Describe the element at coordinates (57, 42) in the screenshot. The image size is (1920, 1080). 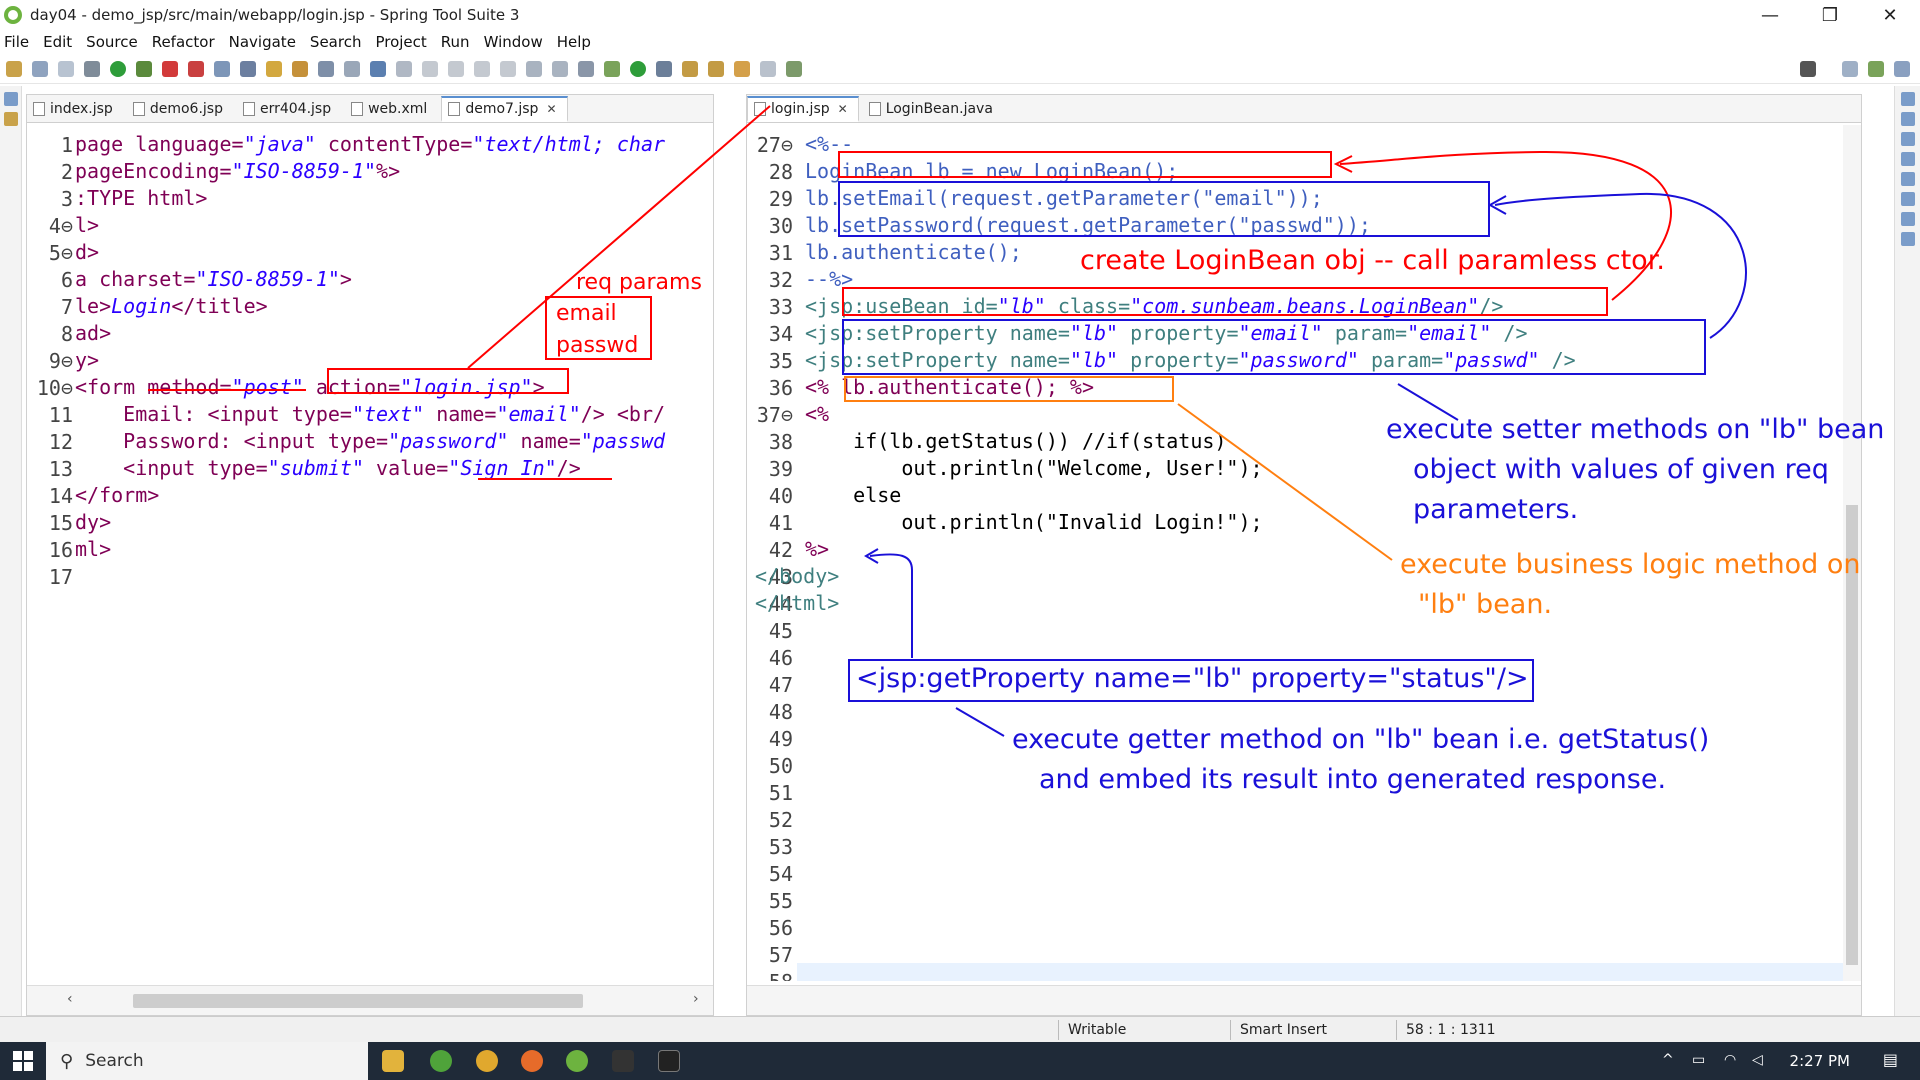
I see `menu-edit: Edit` at that location.